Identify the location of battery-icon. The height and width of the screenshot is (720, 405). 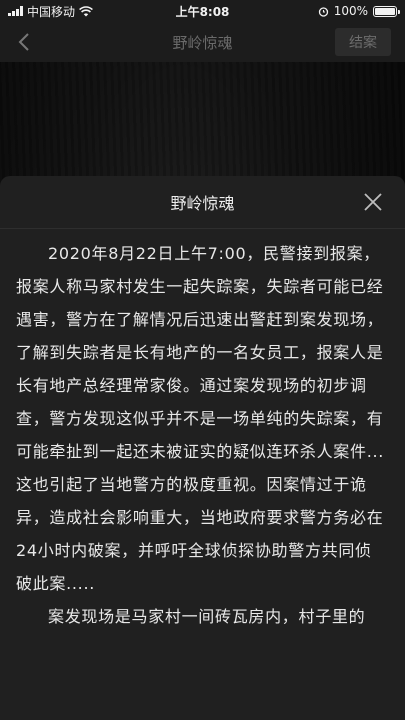
(386, 11).